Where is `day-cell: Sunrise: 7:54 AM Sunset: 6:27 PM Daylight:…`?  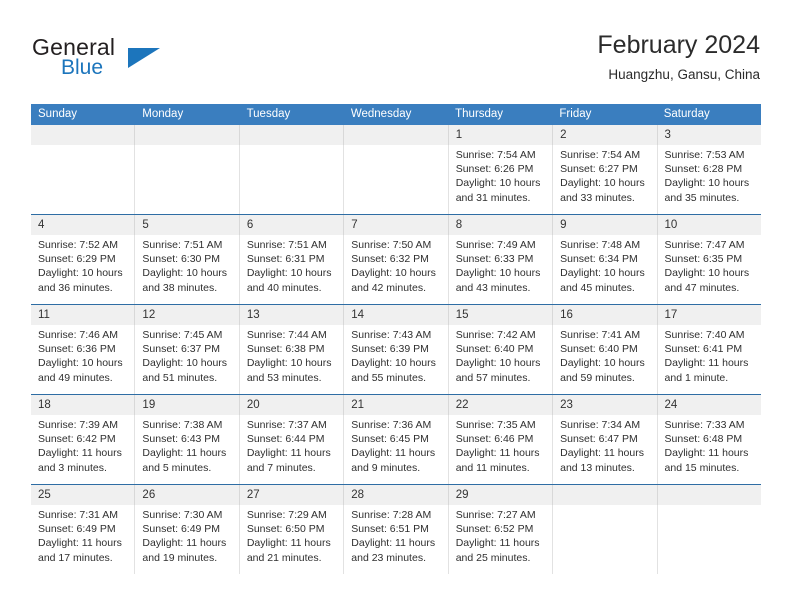
day-cell: Sunrise: 7:54 AM Sunset: 6:27 PM Daylight:… is located at coordinates (604, 179).